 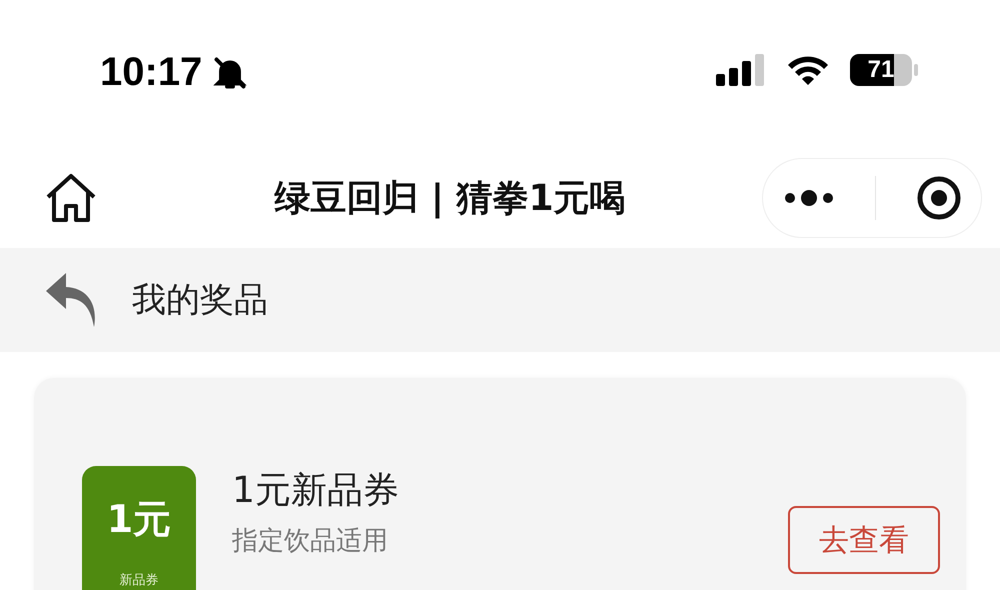 What do you see at coordinates (139, 519) in the screenshot?
I see `coupon-amount: 1元` at bounding box center [139, 519].